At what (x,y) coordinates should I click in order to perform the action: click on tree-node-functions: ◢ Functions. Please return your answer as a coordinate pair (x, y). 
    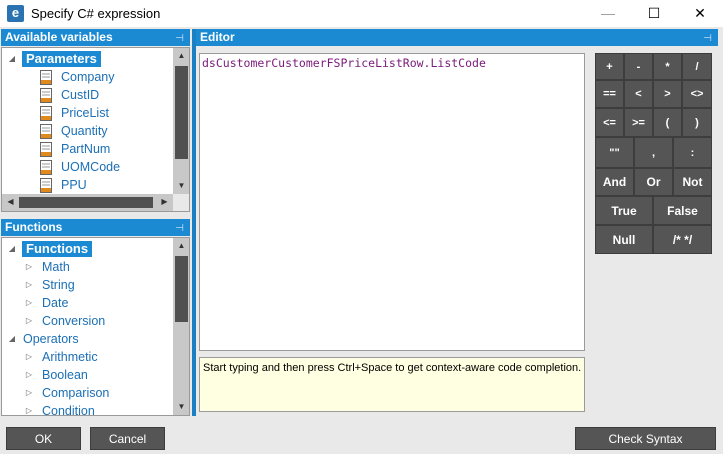
    Looking at the image, I should click on (87, 249).